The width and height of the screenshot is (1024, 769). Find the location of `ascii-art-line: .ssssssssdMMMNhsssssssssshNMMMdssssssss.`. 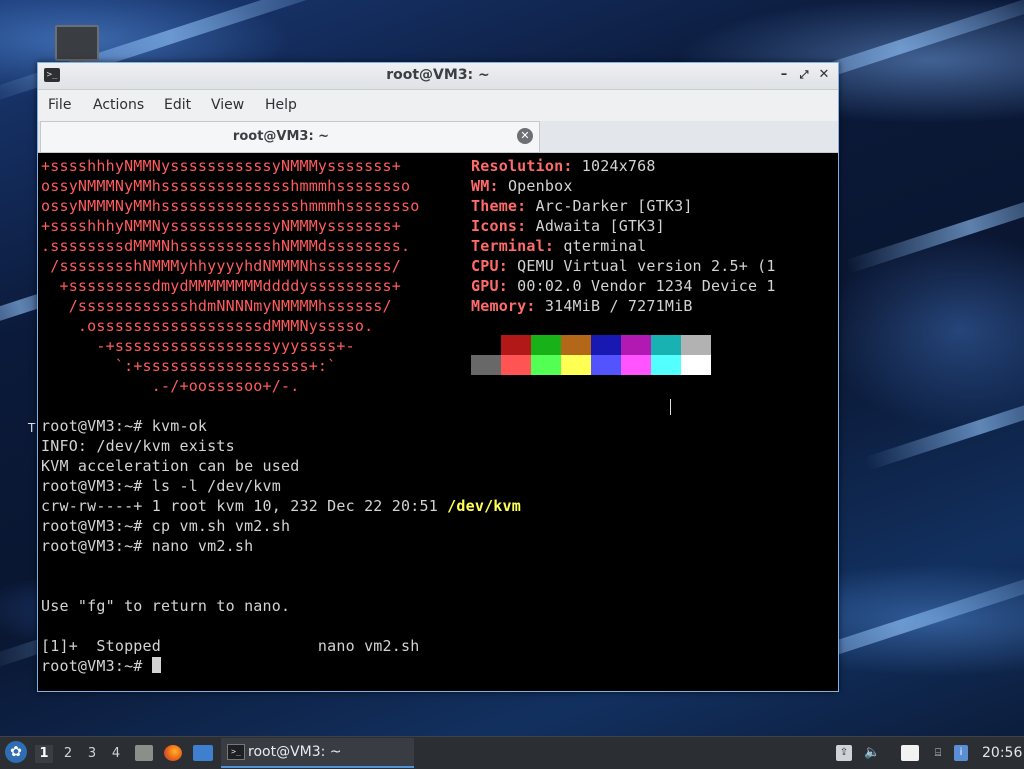

ascii-art-line: .ssssssssdMMMNhsssssssssshNMMMdssssssss. is located at coordinates (226, 246).